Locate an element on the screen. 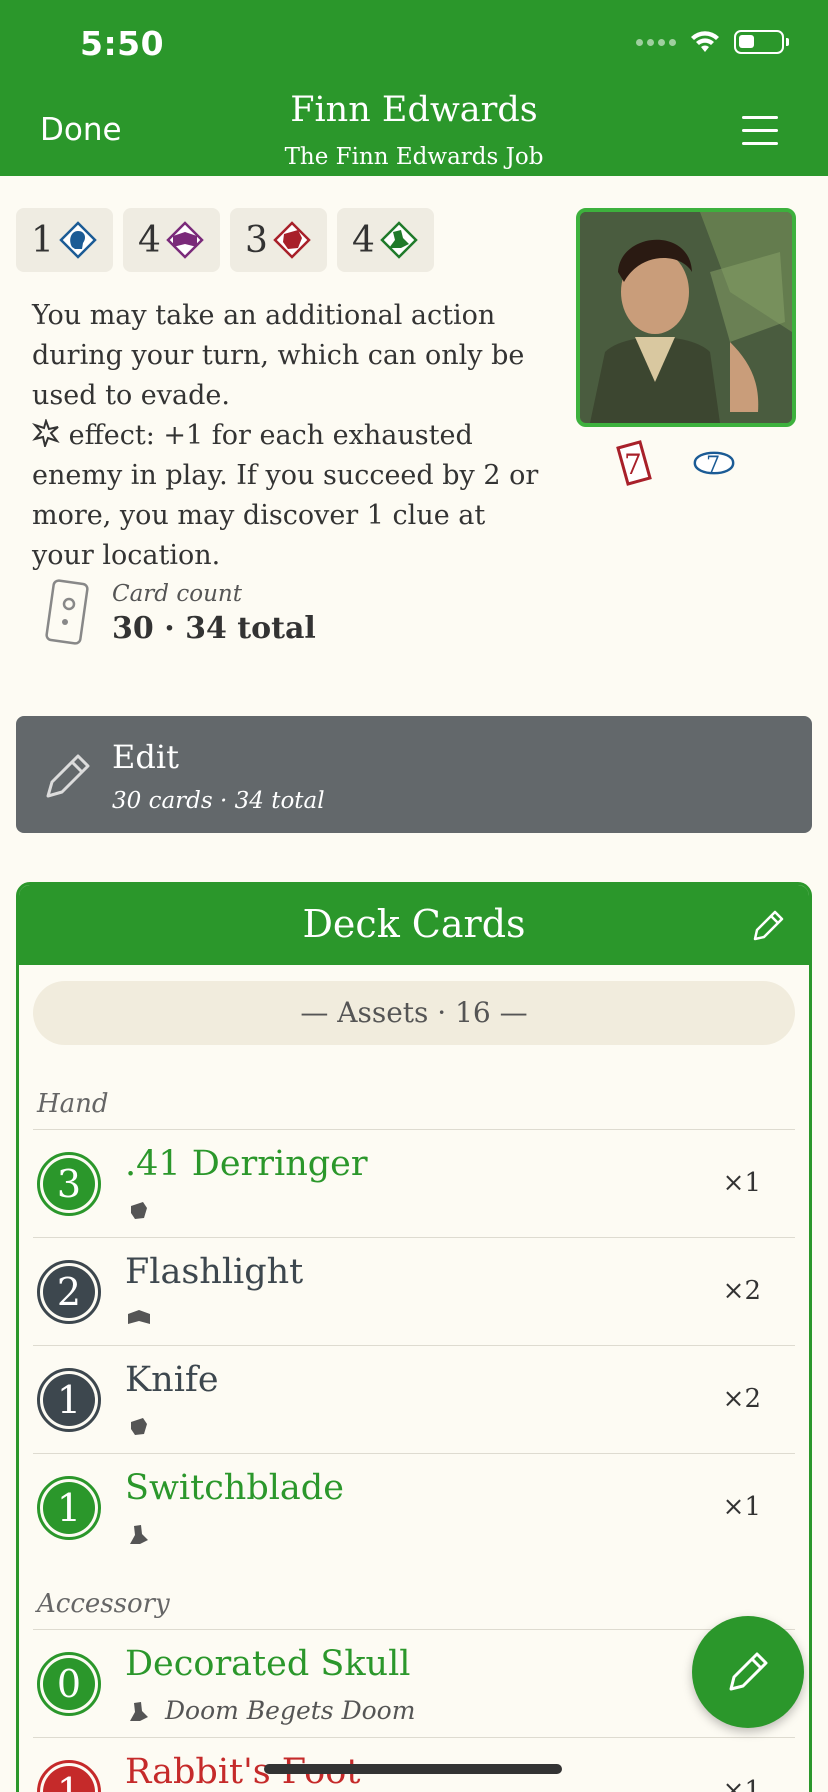 The image size is (828, 1792). portrait-image is located at coordinates (686, 317).